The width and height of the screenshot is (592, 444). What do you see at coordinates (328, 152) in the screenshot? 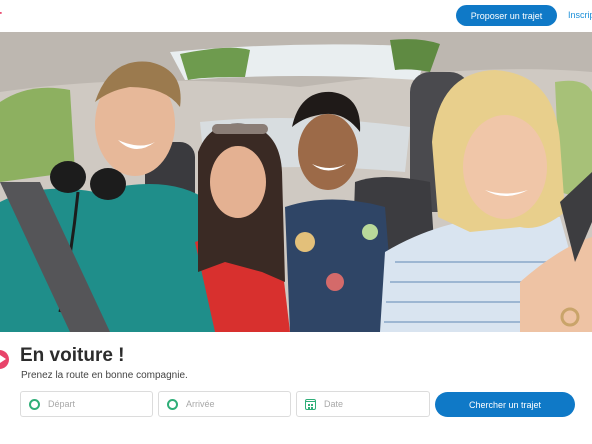
I see `person-3-face` at bounding box center [328, 152].